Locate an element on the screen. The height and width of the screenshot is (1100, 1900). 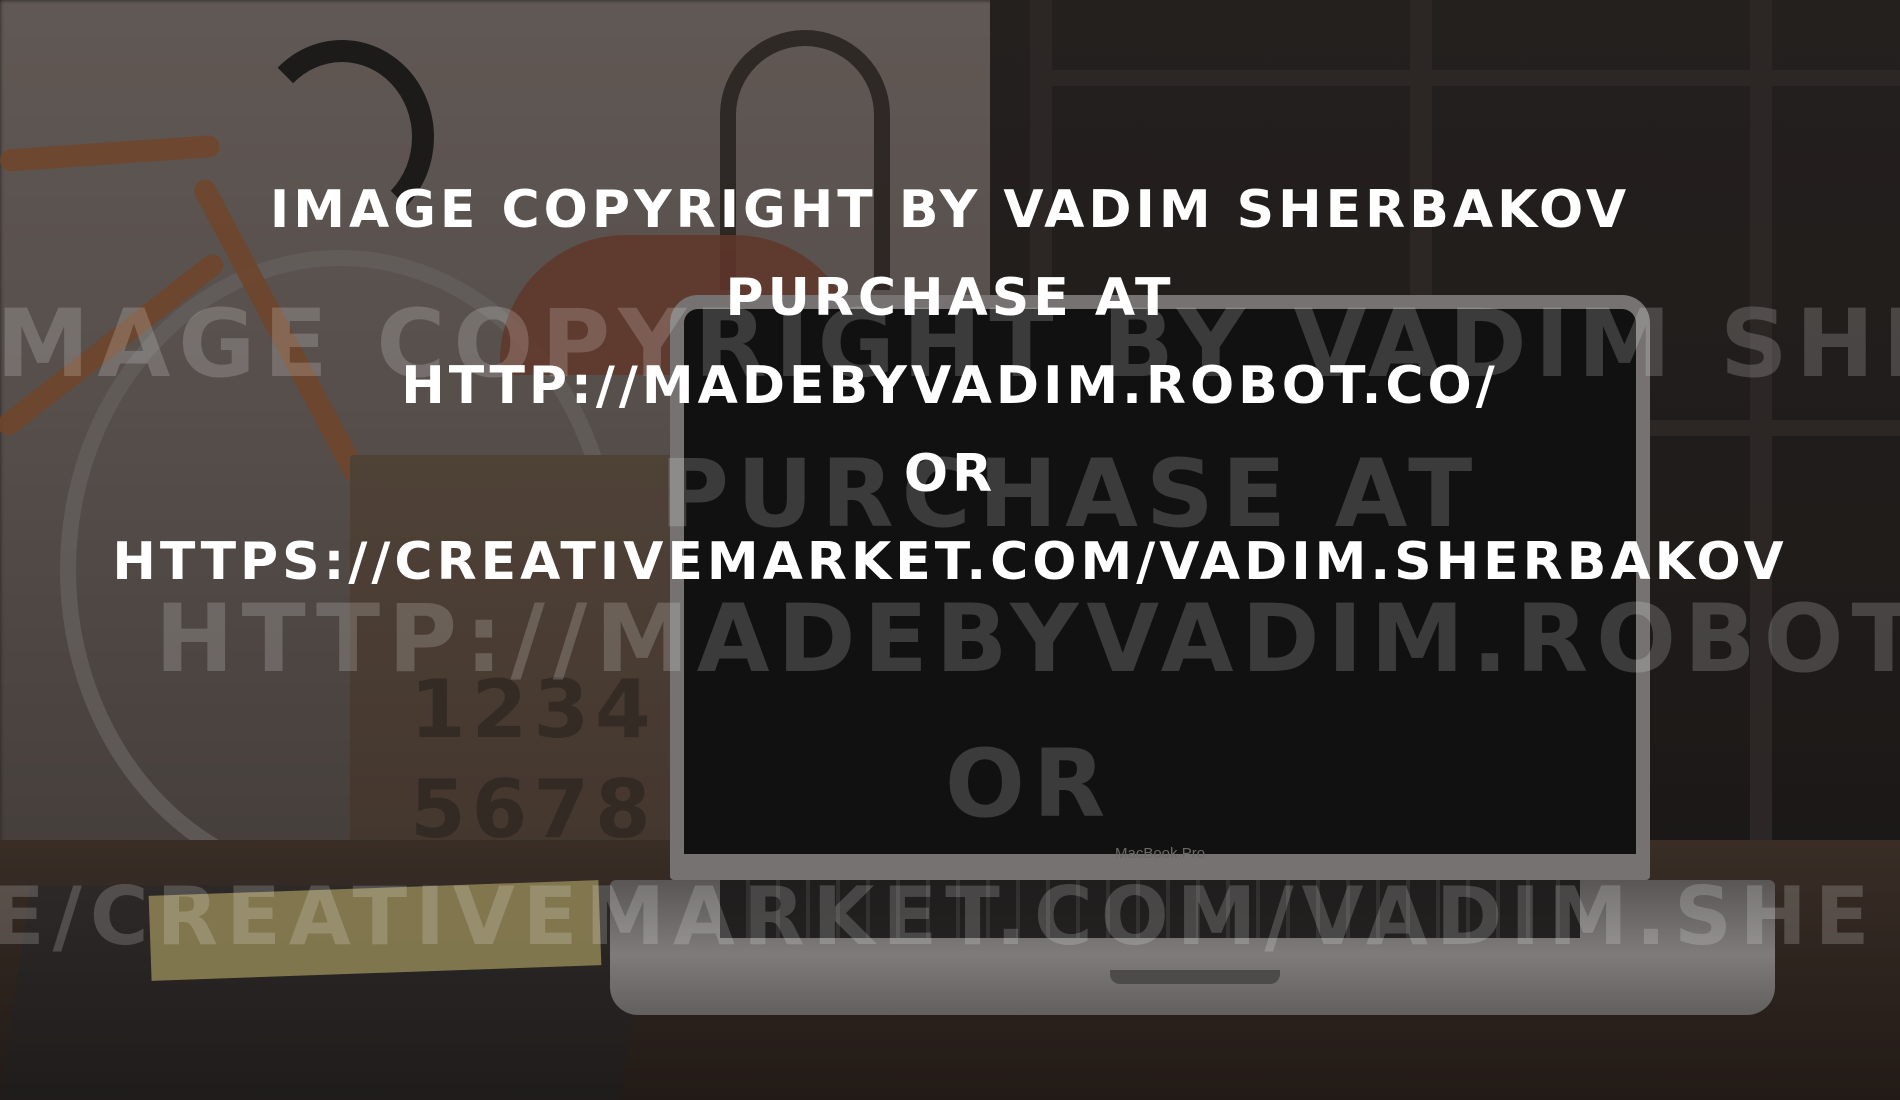
watermark-line4: OR is located at coordinates (950, 474).